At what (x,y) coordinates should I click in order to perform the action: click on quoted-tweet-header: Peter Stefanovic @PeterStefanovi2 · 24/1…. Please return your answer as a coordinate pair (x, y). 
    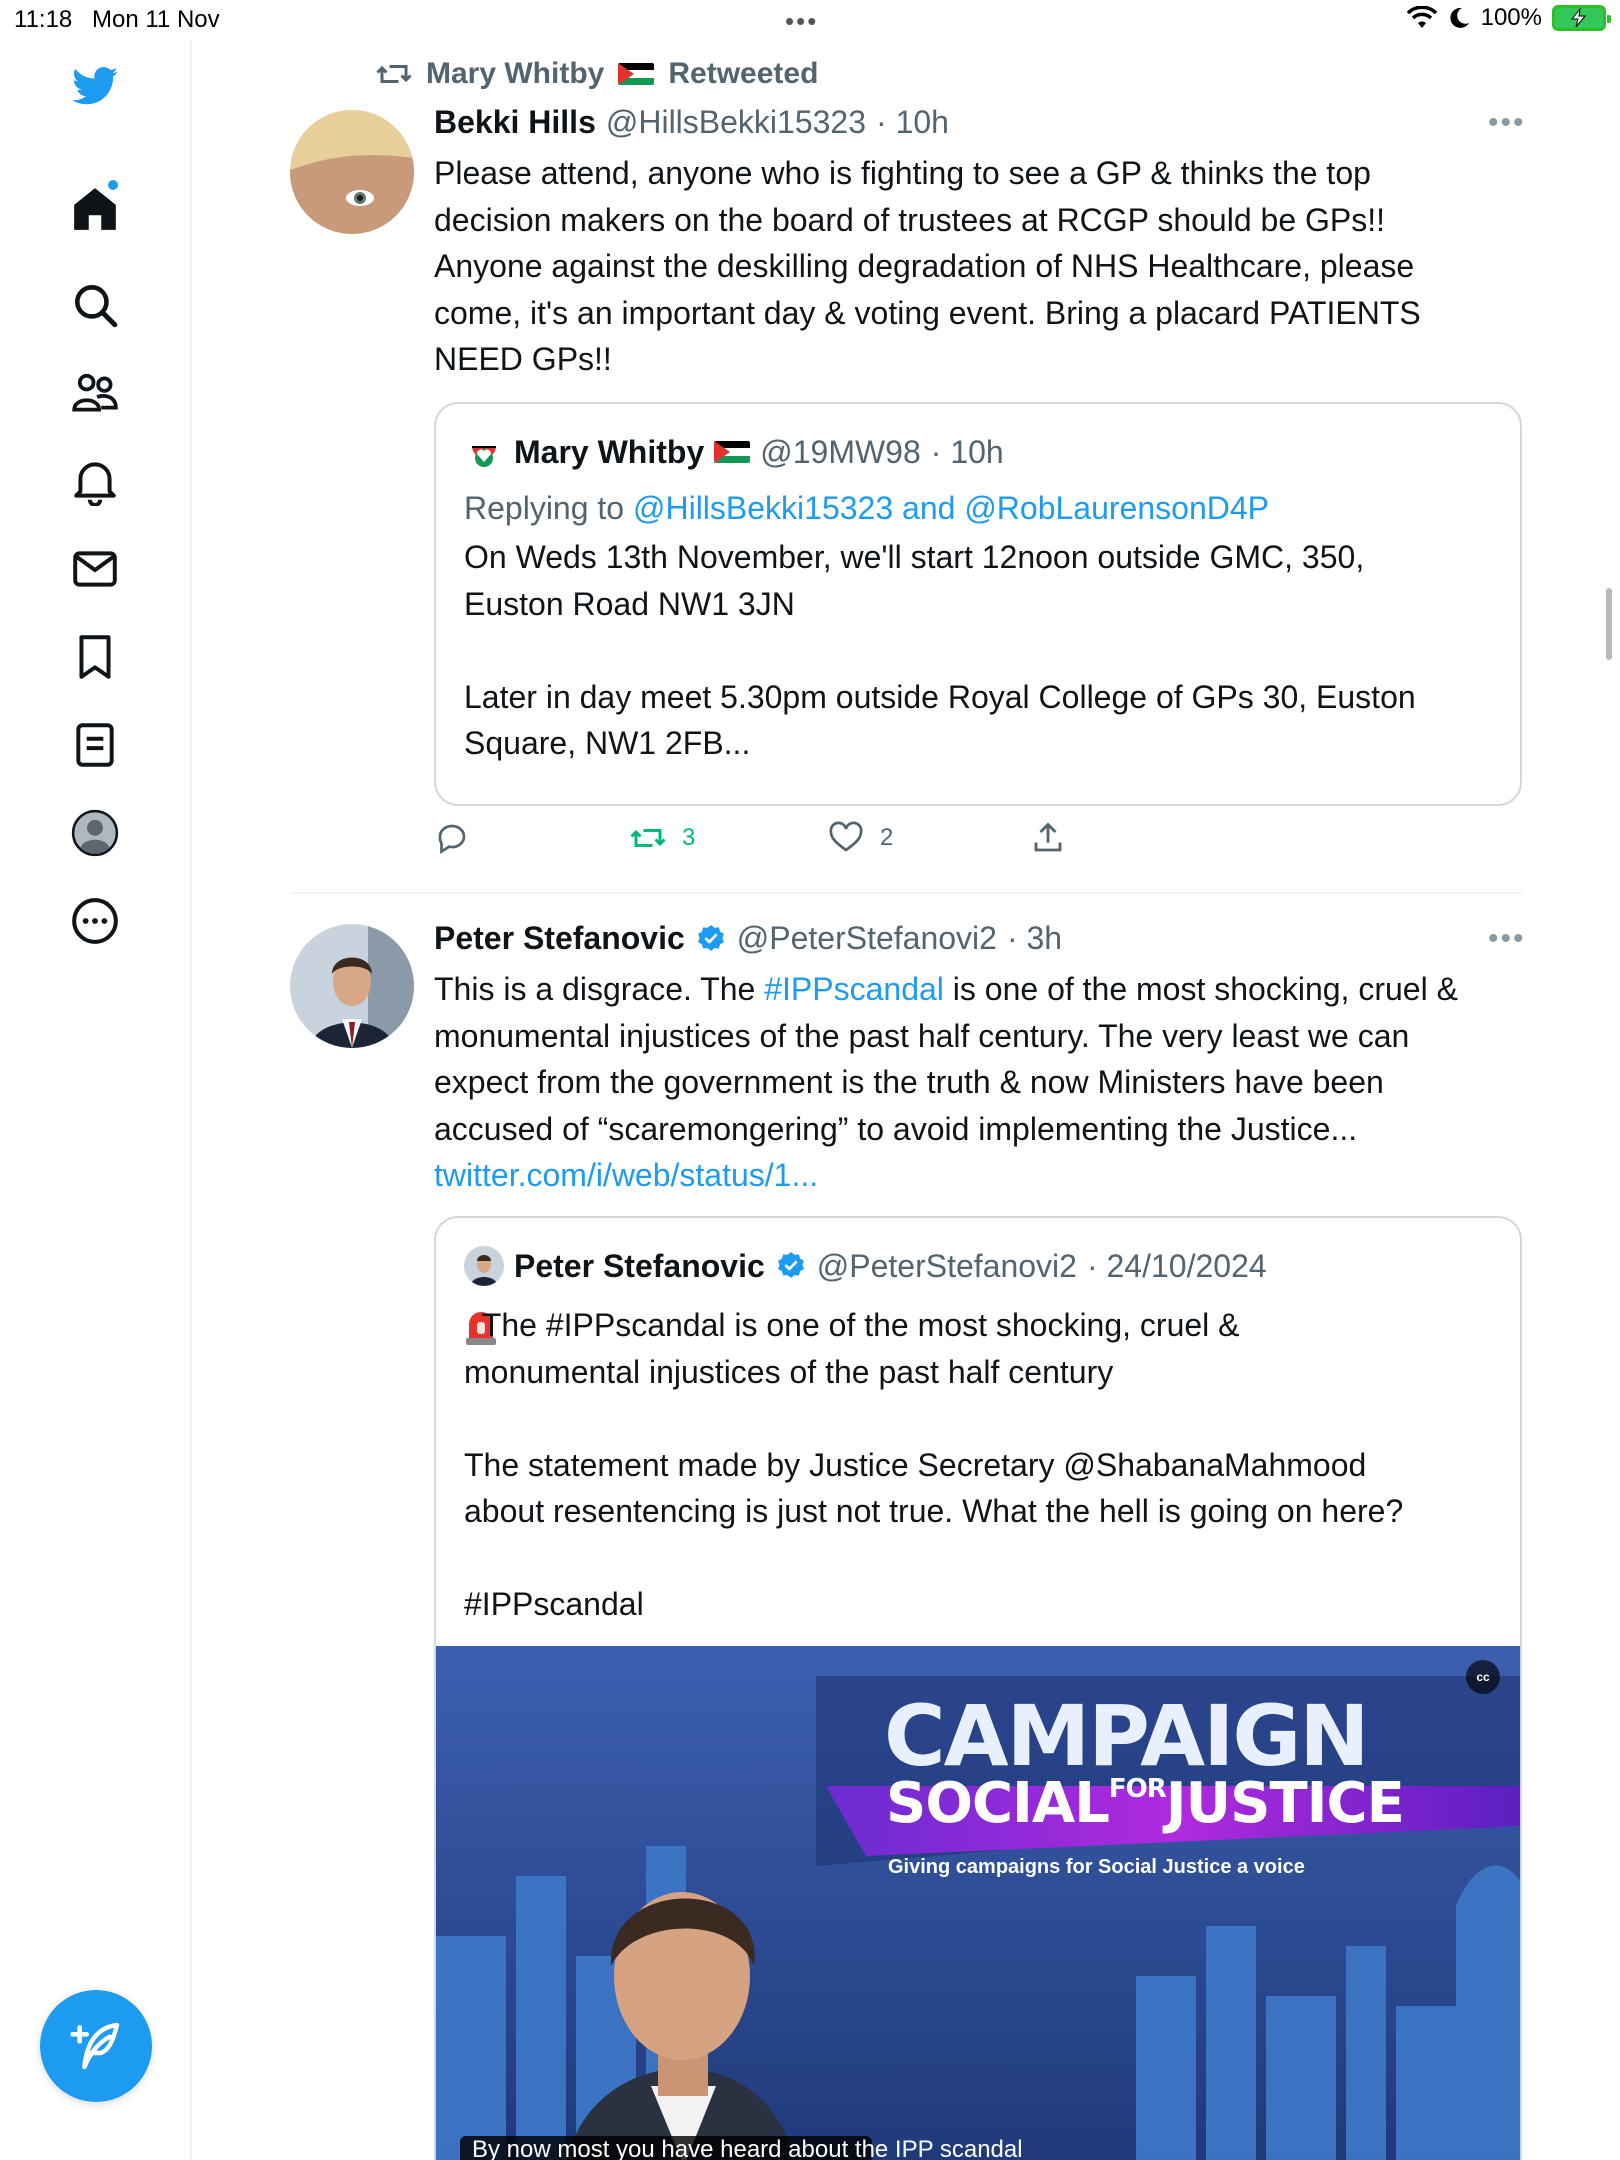
    Looking at the image, I should click on (865, 1266).